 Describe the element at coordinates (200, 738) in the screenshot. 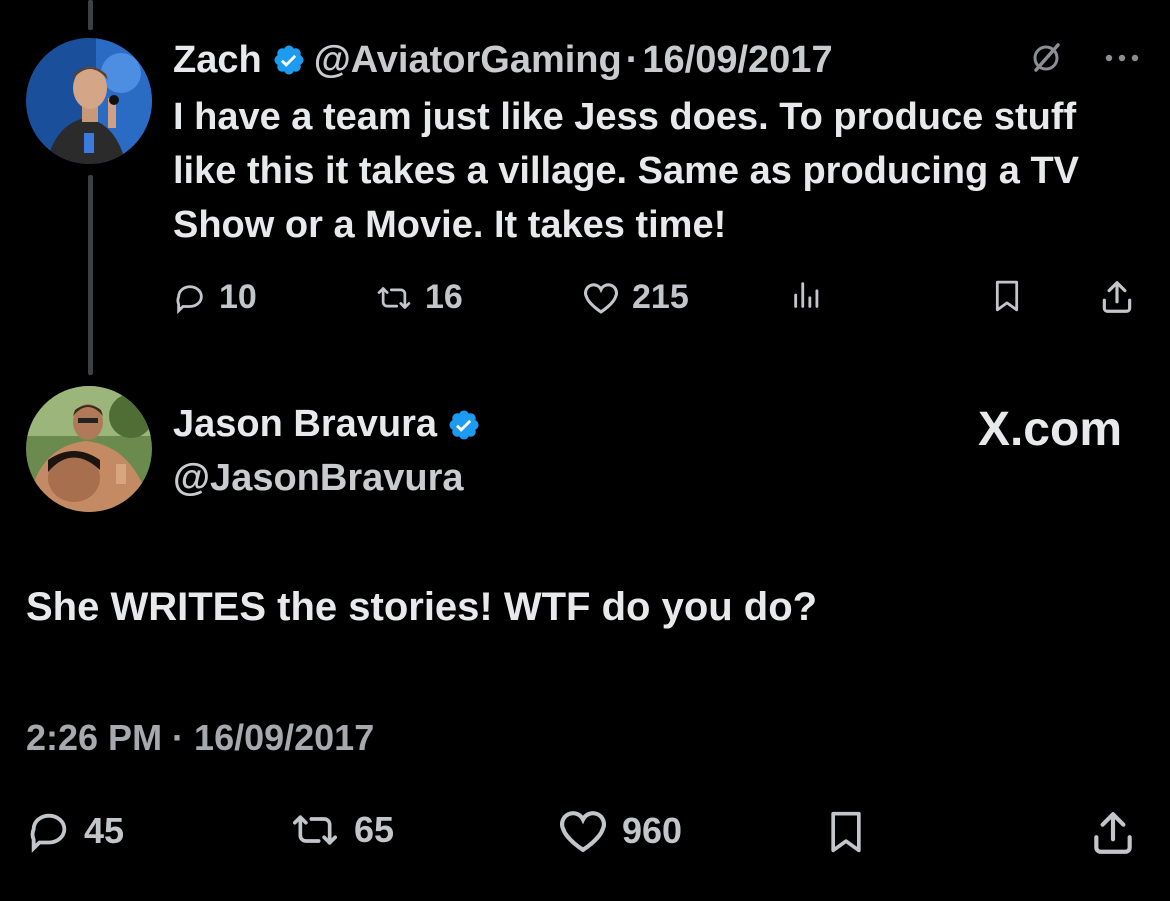

I see `tweet-timestamp: 2:26 PM · 16/09/2017` at that location.